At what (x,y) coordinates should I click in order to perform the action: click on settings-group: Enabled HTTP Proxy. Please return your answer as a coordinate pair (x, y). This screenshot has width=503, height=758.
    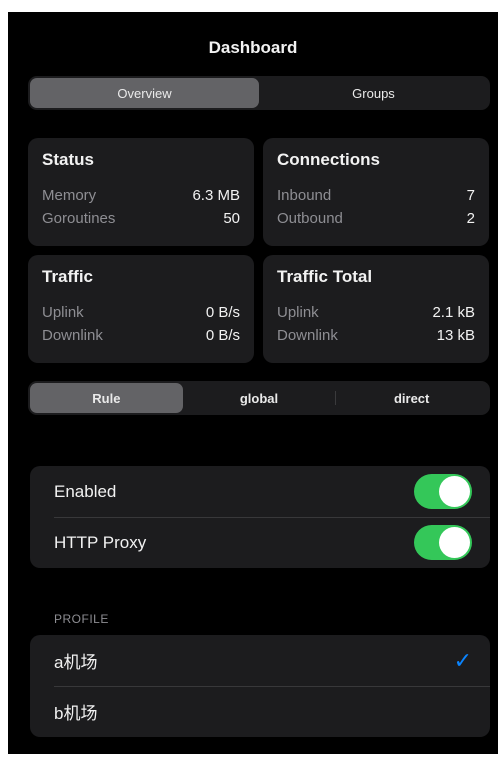
    Looking at the image, I should click on (260, 517).